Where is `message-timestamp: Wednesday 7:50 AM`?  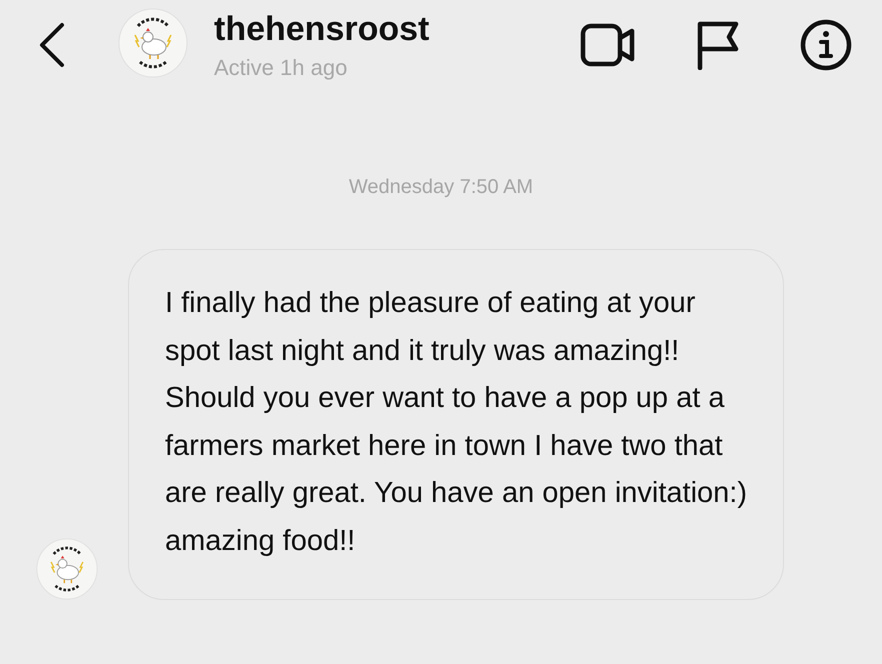
message-timestamp: Wednesday 7:50 AM is located at coordinates (441, 187).